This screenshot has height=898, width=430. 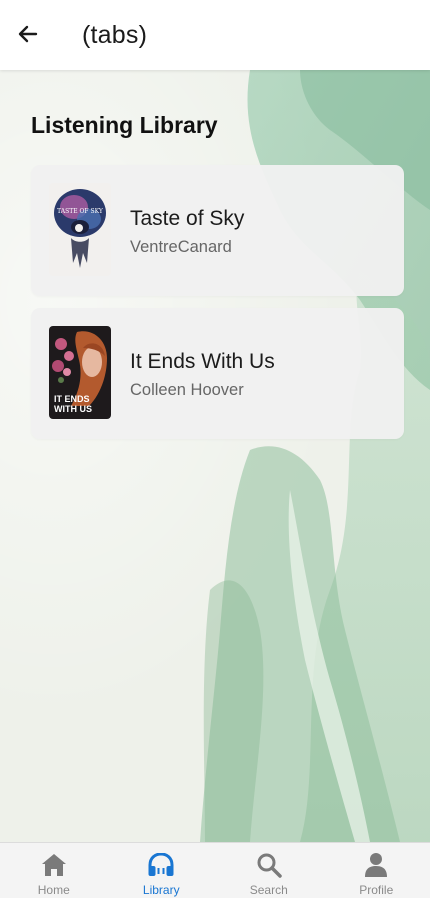 What do you see at coordinates (187, 390) in the screenshot?
I see `book-author: Colleen Hoover` at bounding box center [187, 390].